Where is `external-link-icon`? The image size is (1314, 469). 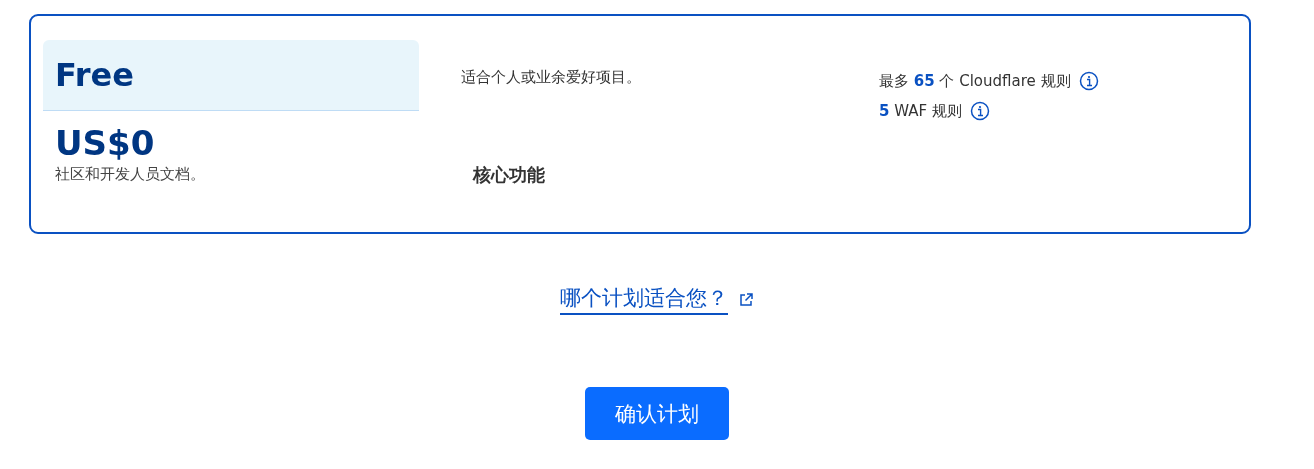
external-link-icon is located at coordinates (746, 299).